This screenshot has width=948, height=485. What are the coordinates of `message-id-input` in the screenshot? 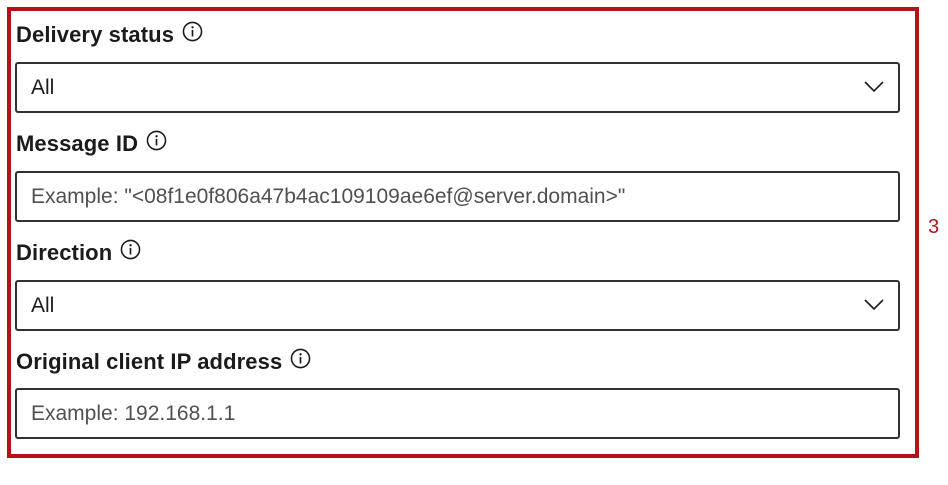 It's located at (457, 196).